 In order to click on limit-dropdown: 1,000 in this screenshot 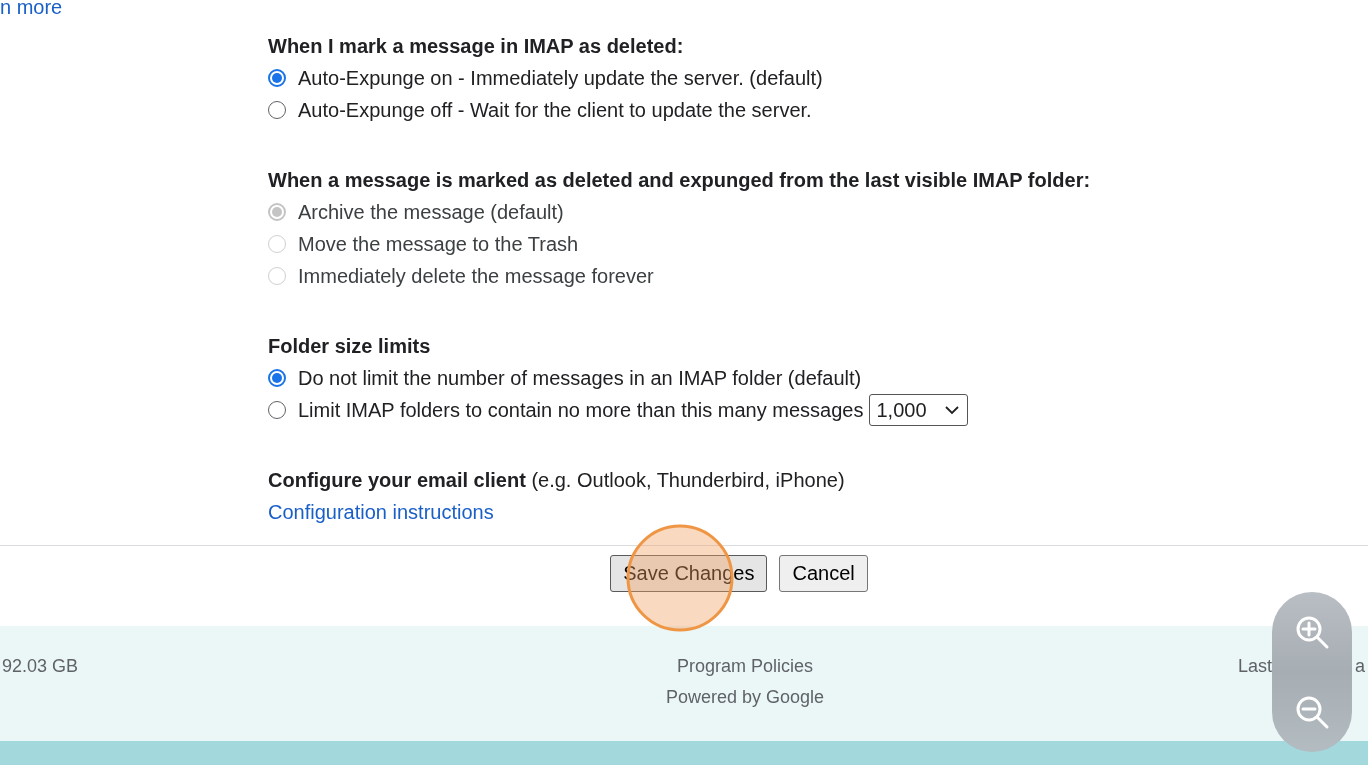, I will do `click(918, 410)`.